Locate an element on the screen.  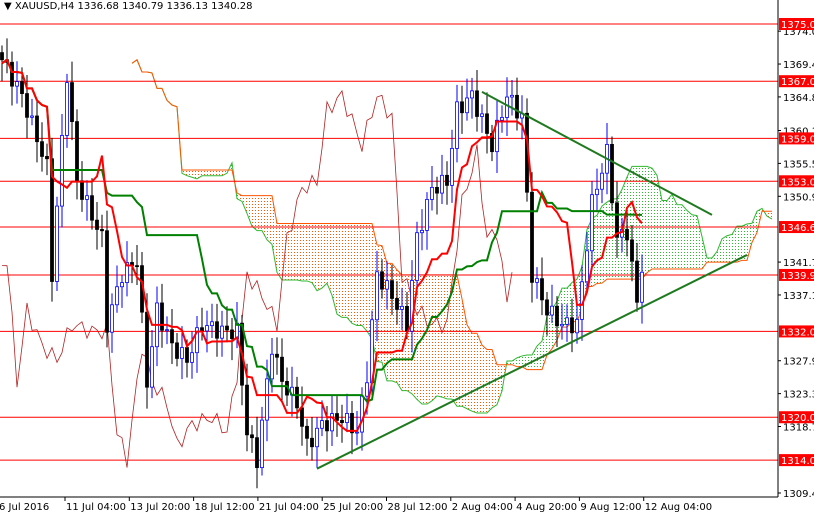
y-tick-label: 1337.10 is located at coordinates (798, 296).